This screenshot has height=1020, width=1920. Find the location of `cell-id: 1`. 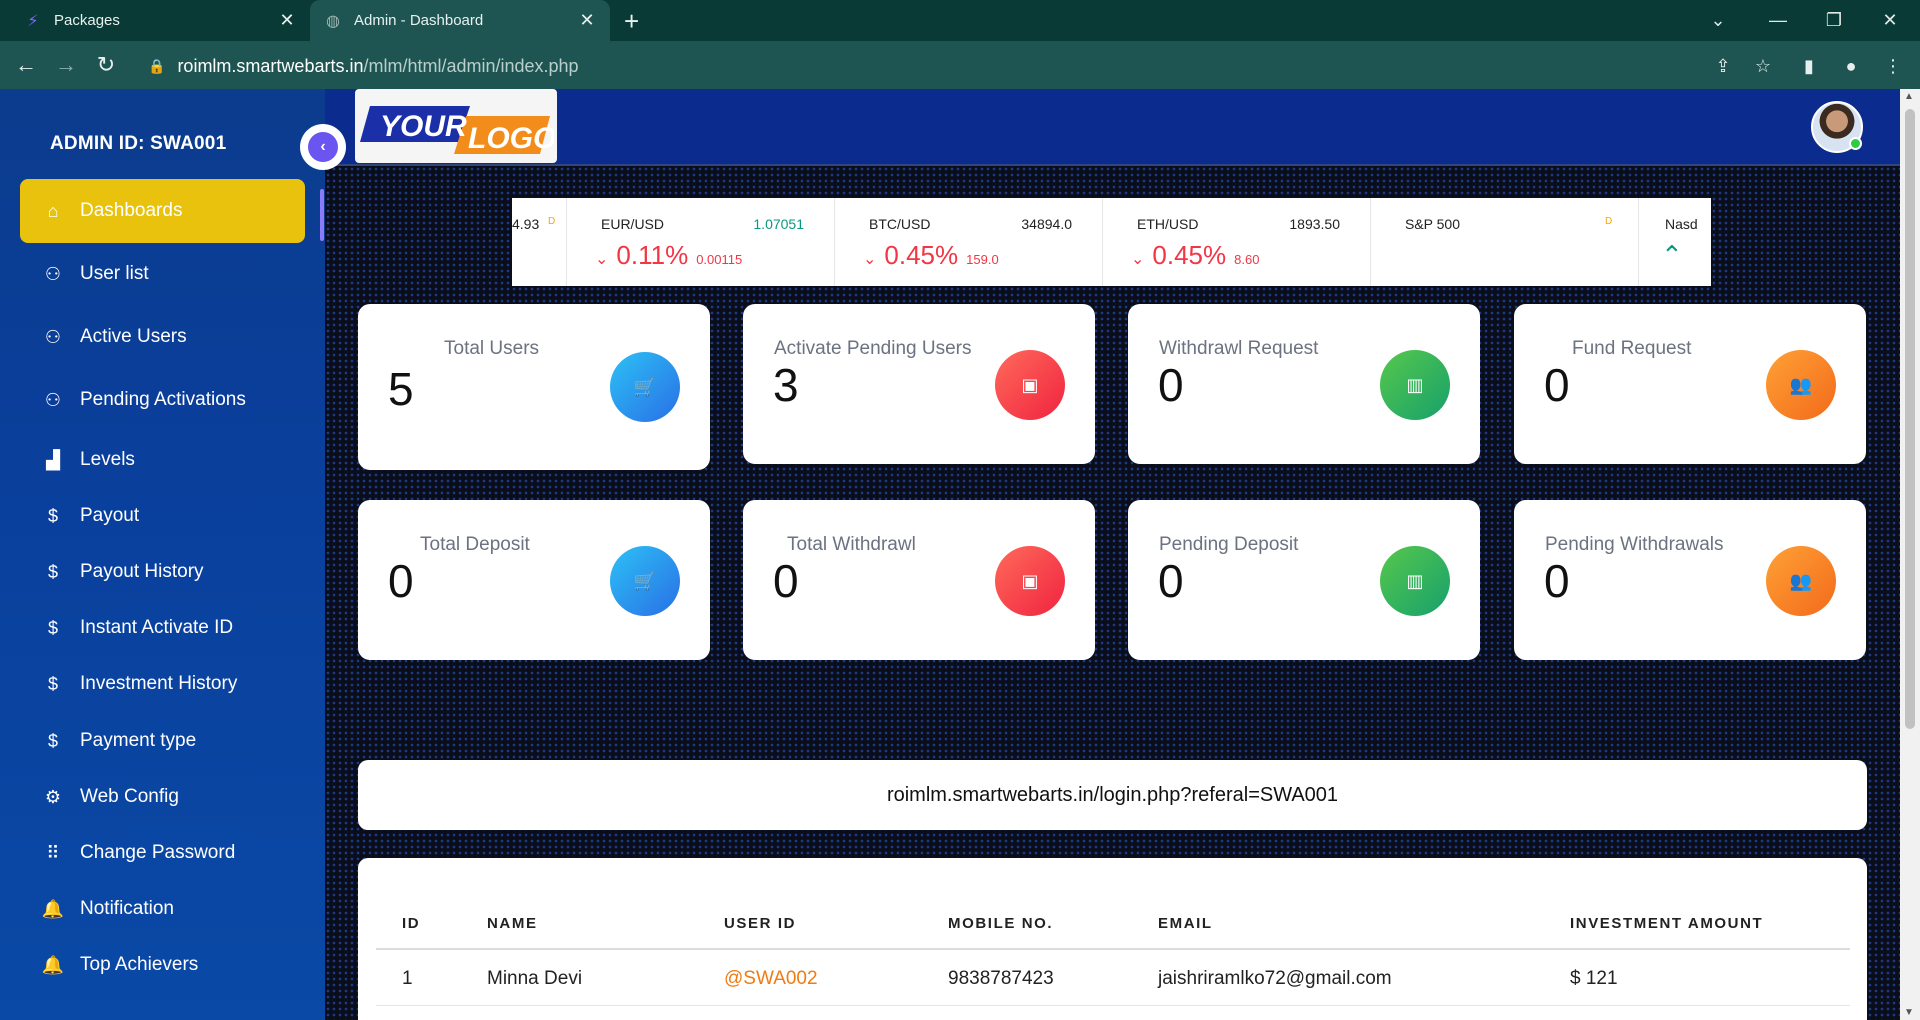

cell-id: 1 is located at coordinates (407, 978).